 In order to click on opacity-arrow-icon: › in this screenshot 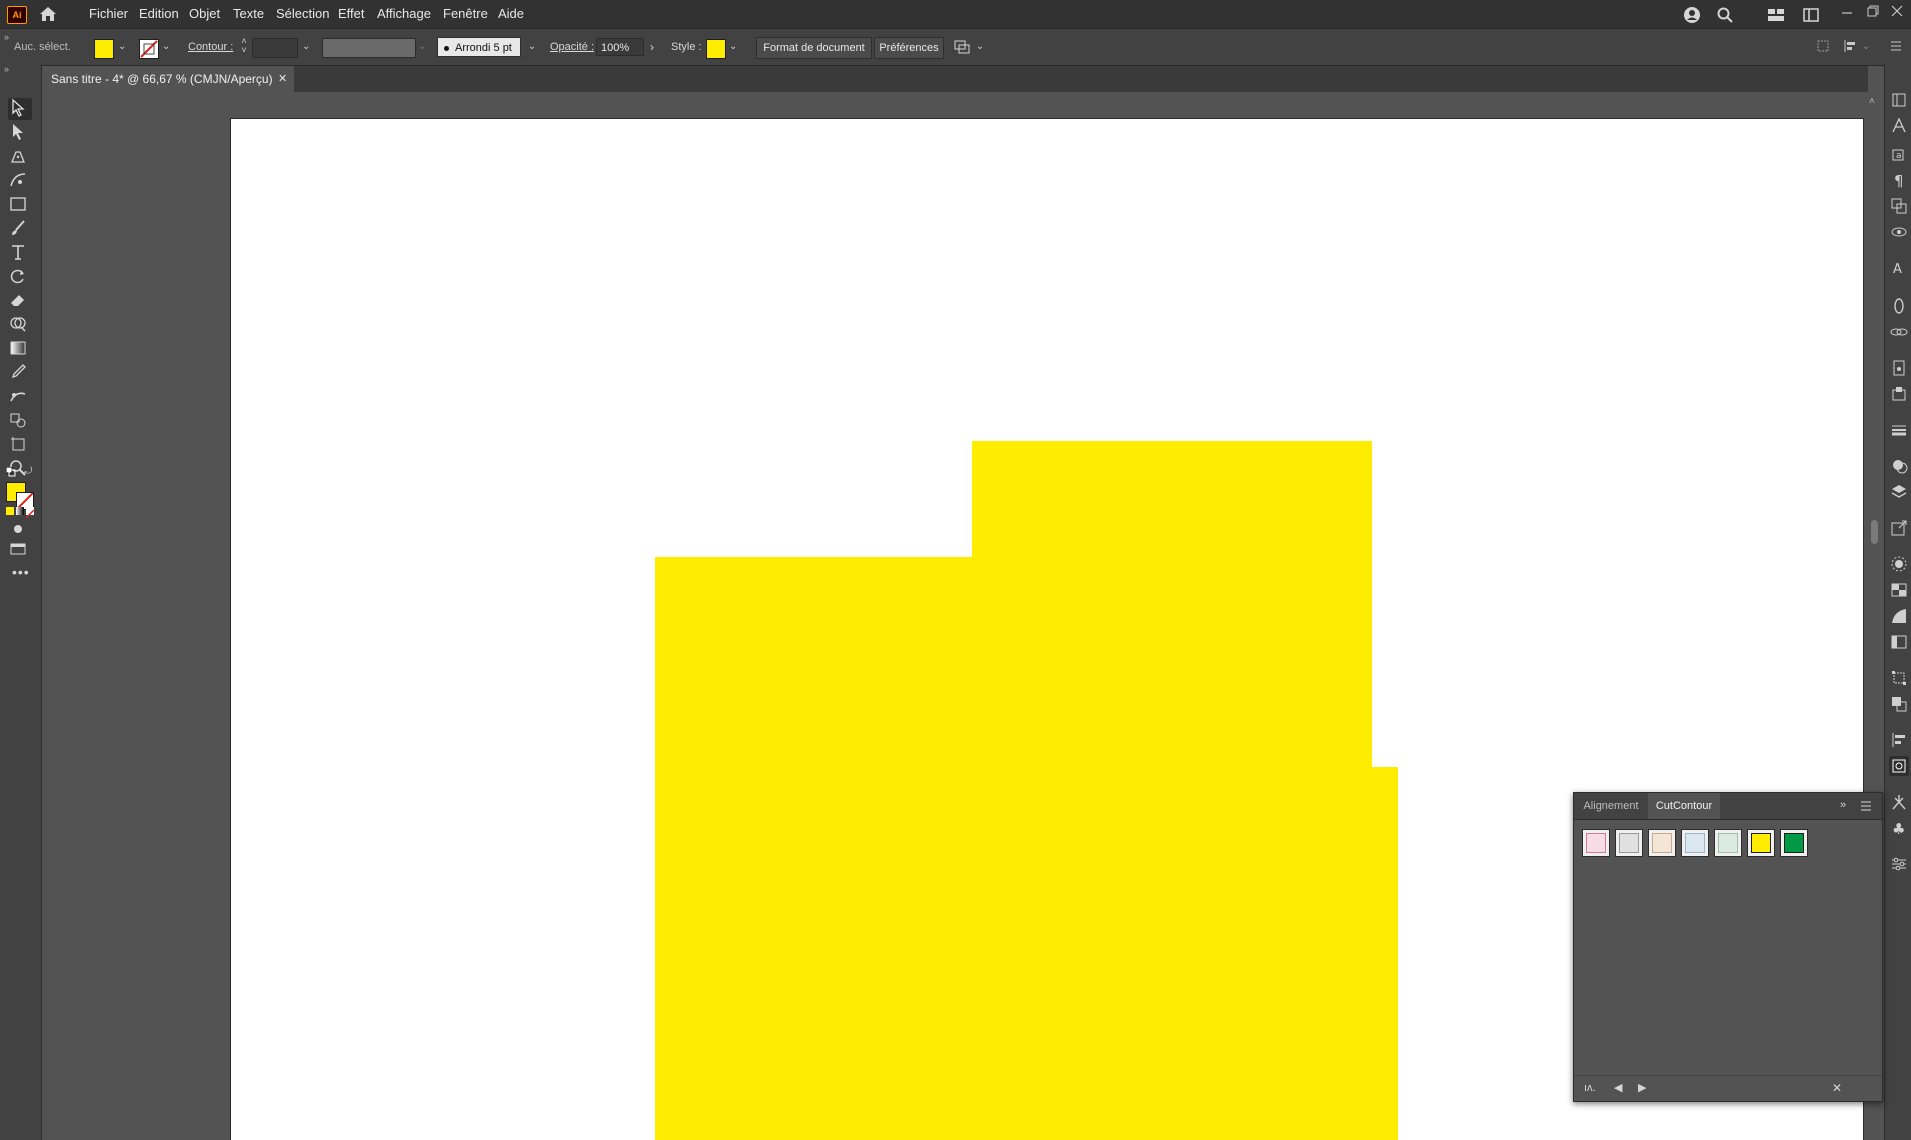, I will do `click(652, 47)`.